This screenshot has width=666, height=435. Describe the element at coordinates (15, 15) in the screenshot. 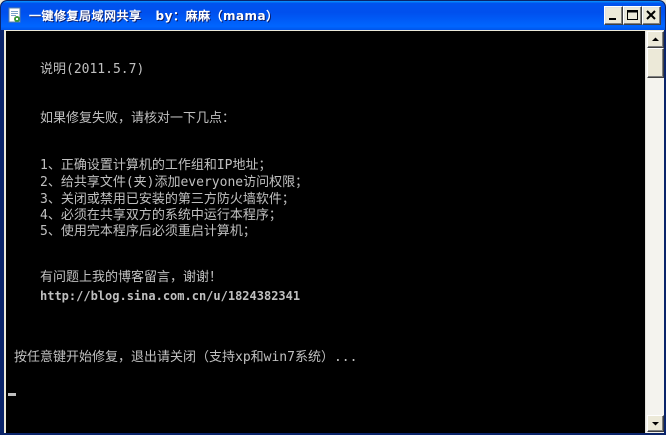

I see `console-app-icon` at that location.